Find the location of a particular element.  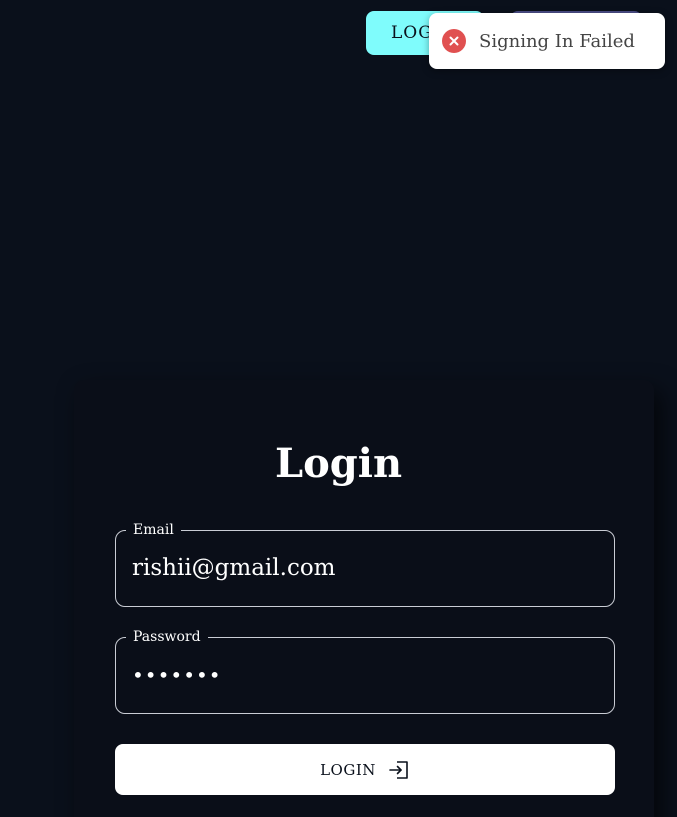

error-x-icon is located at coordinates (454, 41).